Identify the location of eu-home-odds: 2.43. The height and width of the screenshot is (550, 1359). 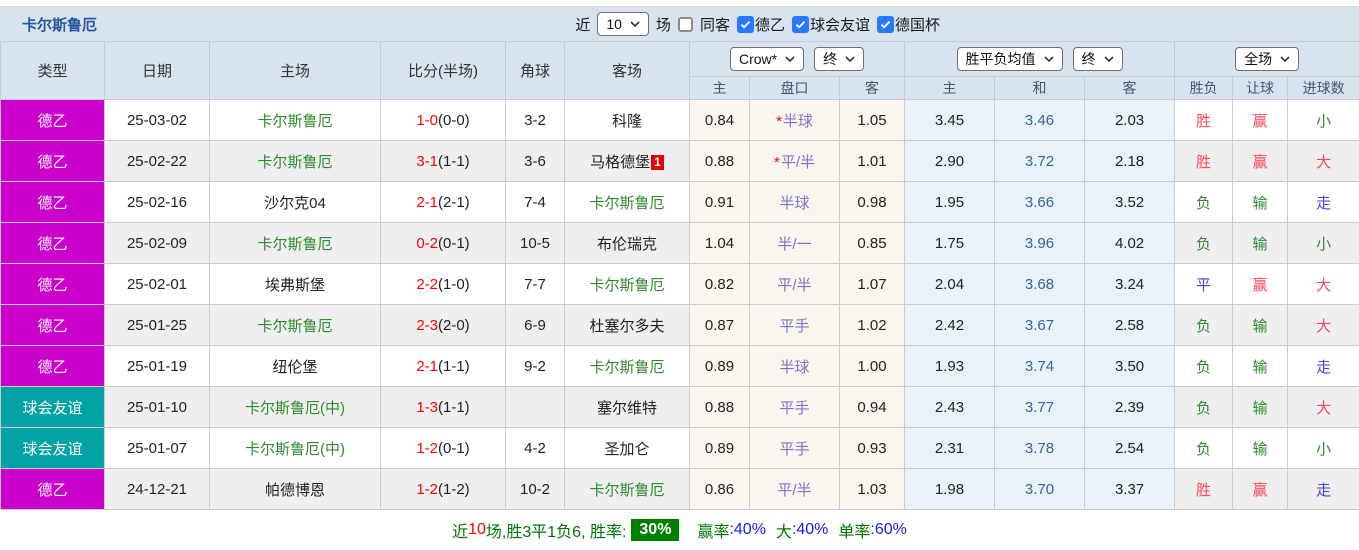
(950, 407).